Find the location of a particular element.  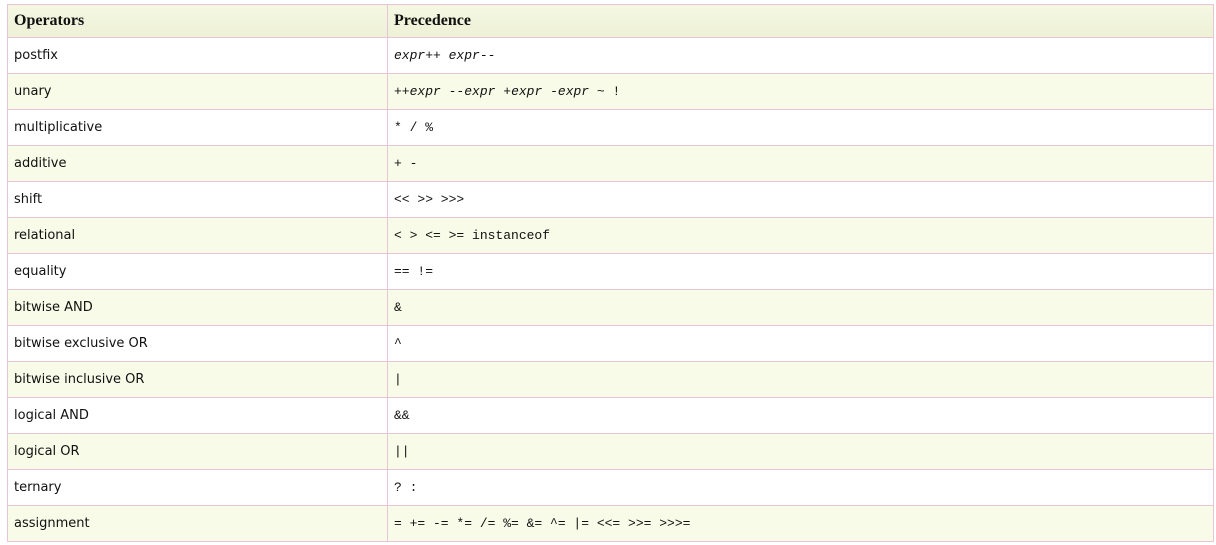

operator-precedence-cell: == != is located at coordinates (800, 271).